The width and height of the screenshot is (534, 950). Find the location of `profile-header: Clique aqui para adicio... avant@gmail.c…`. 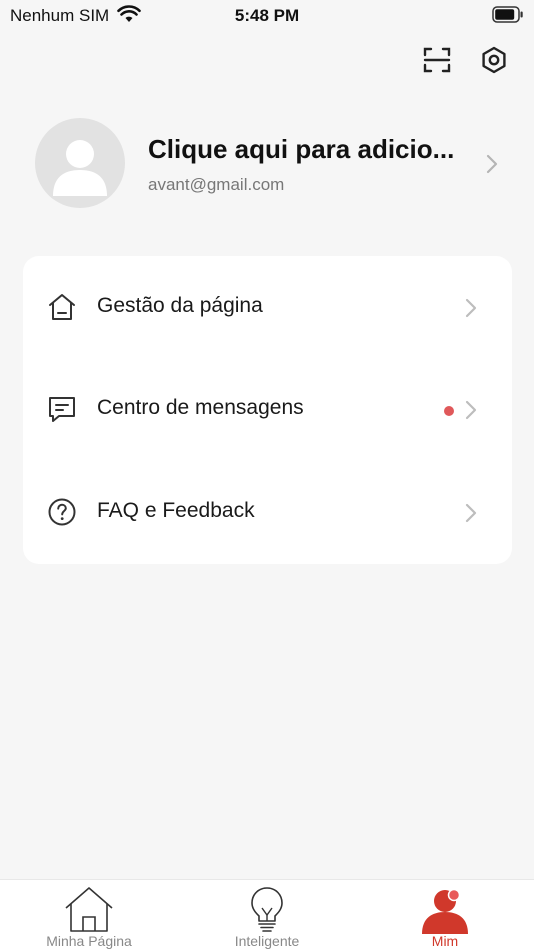

profile-header: Clique aqui para adicio... avant@gmail.c… is located at coordinates (267, 164).